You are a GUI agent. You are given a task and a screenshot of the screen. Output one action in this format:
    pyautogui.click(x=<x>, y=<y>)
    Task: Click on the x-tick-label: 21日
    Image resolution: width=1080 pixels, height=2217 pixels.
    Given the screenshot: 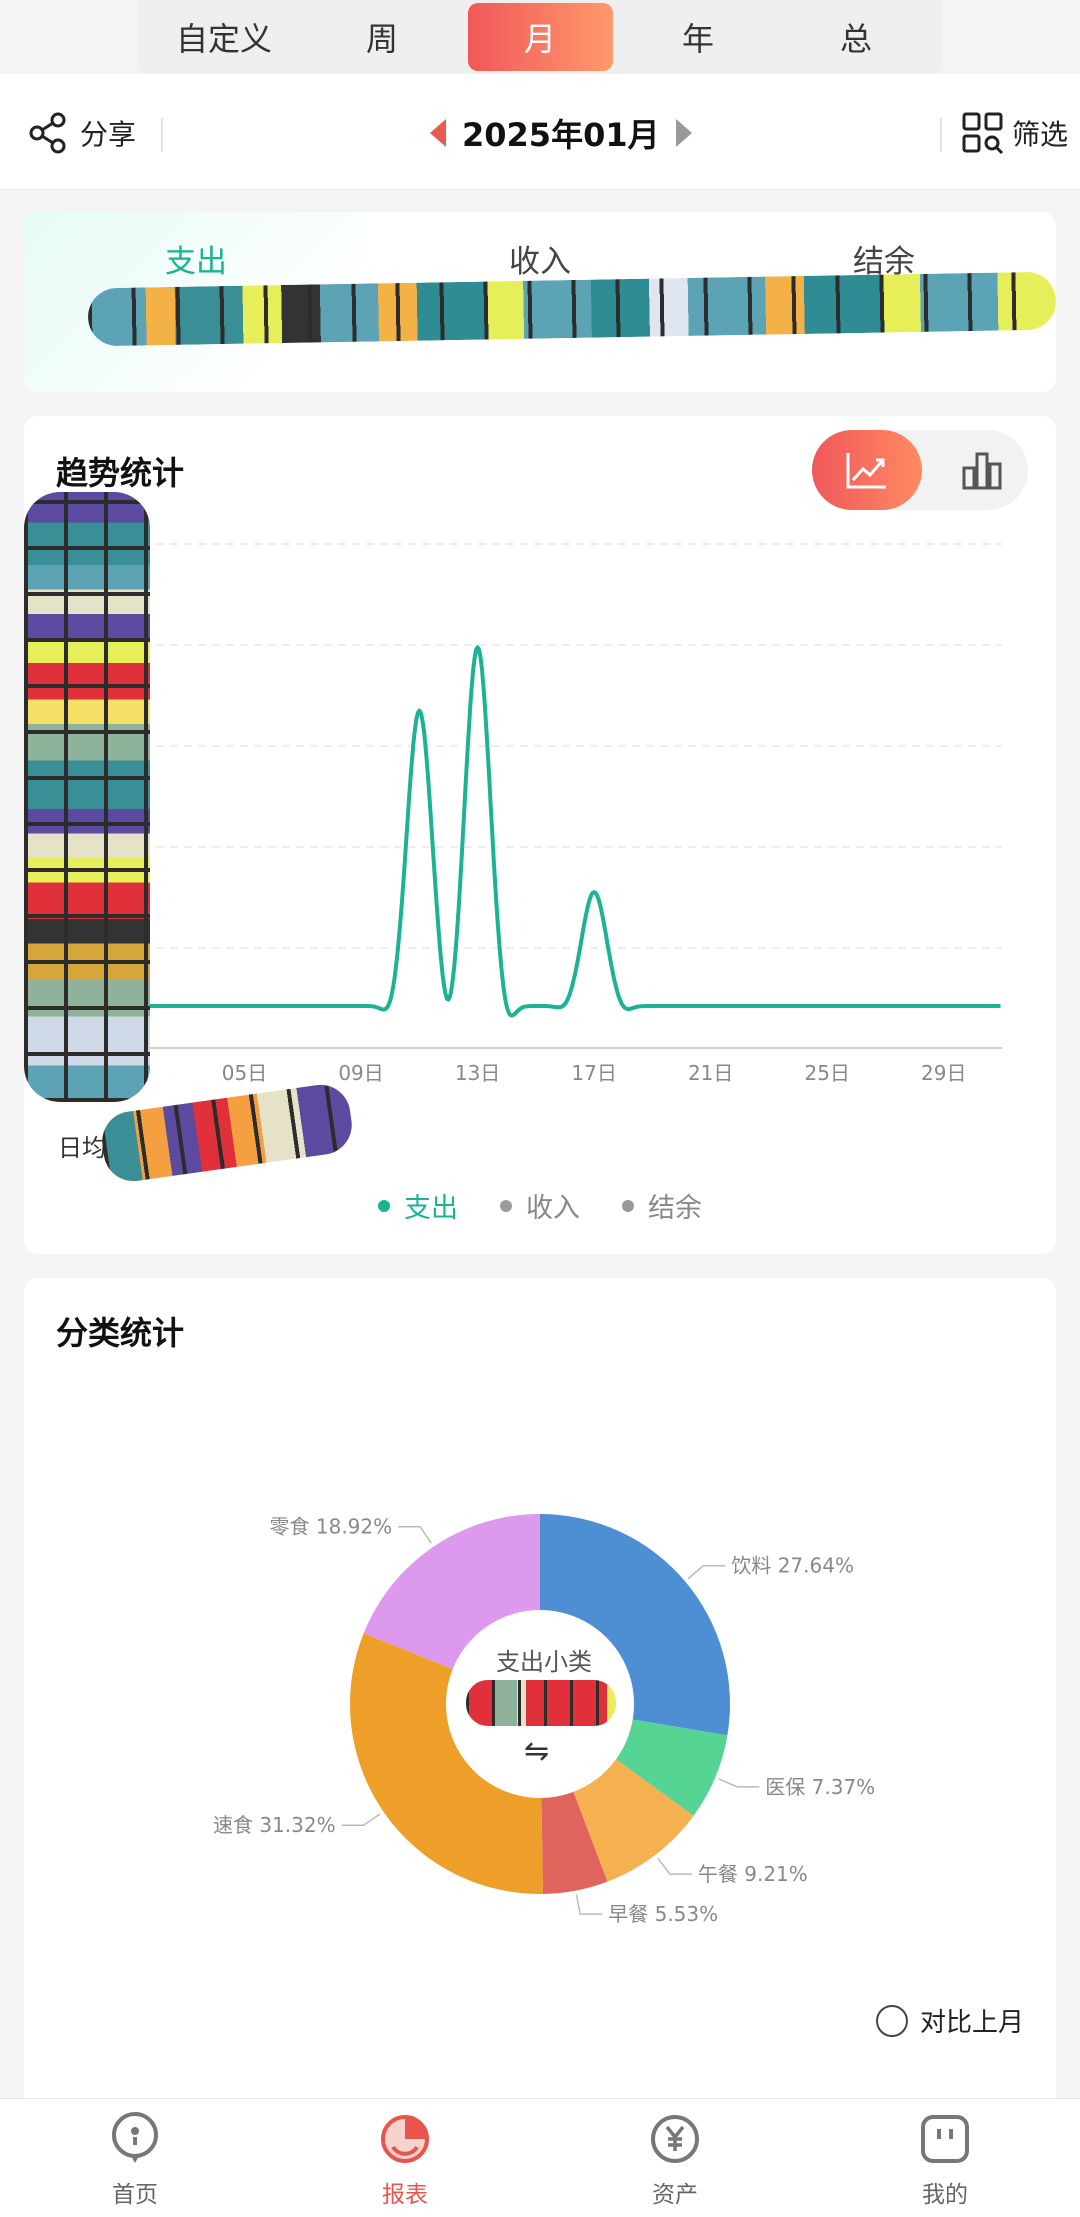 What is the action you would take?
    pyautogui.click(x=710, y=1073)
    